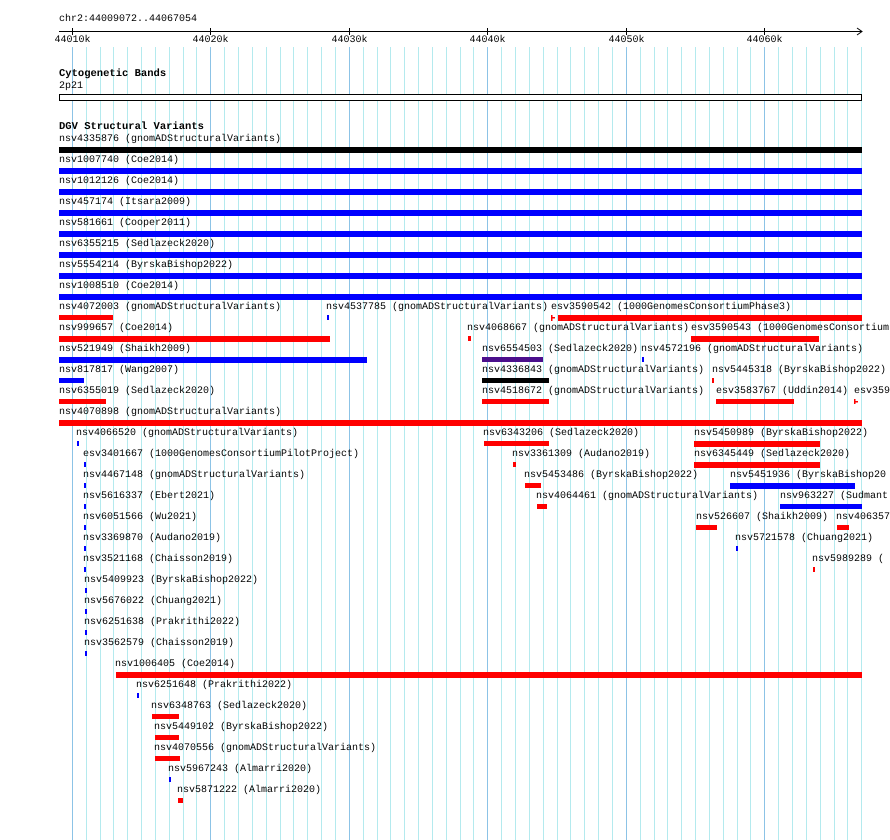 The width and height of the screenshot is (890, 840). I want to click on track-title: DGV Structural Variants, so click(131, 127).